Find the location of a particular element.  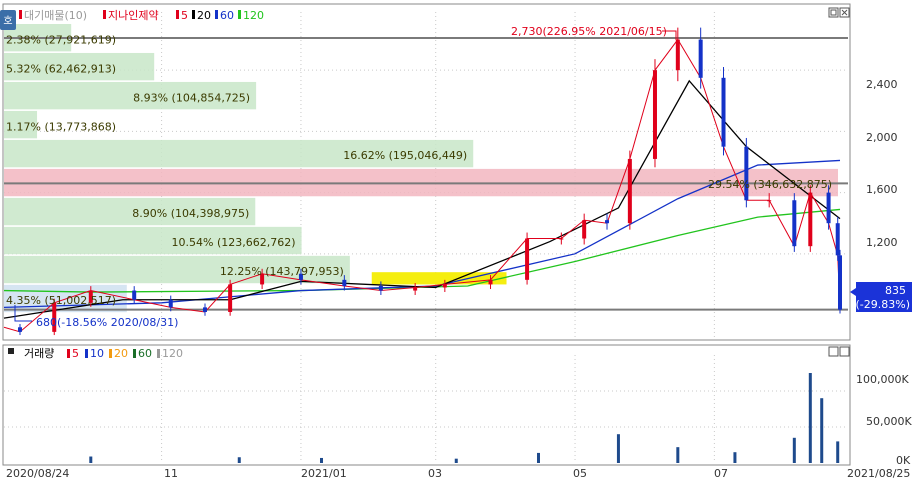

x-label-start: 2020/08/24 is located at coordinates (37, 473).